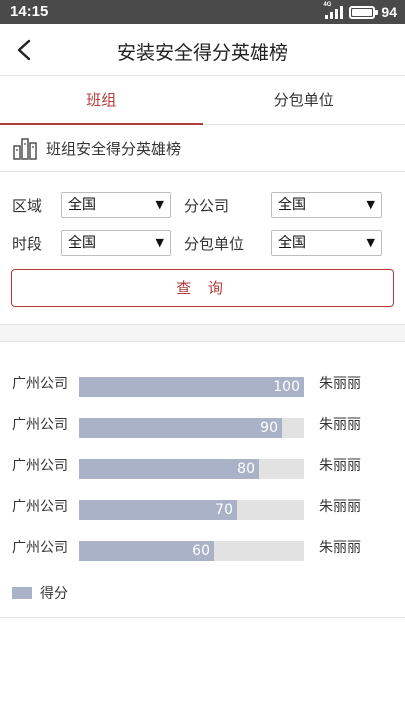  What do you see at coordinates (202, 149) in the screenshot?
I see `section-header: 班组安全得分英雄榜` at bounding box center [202, 149].